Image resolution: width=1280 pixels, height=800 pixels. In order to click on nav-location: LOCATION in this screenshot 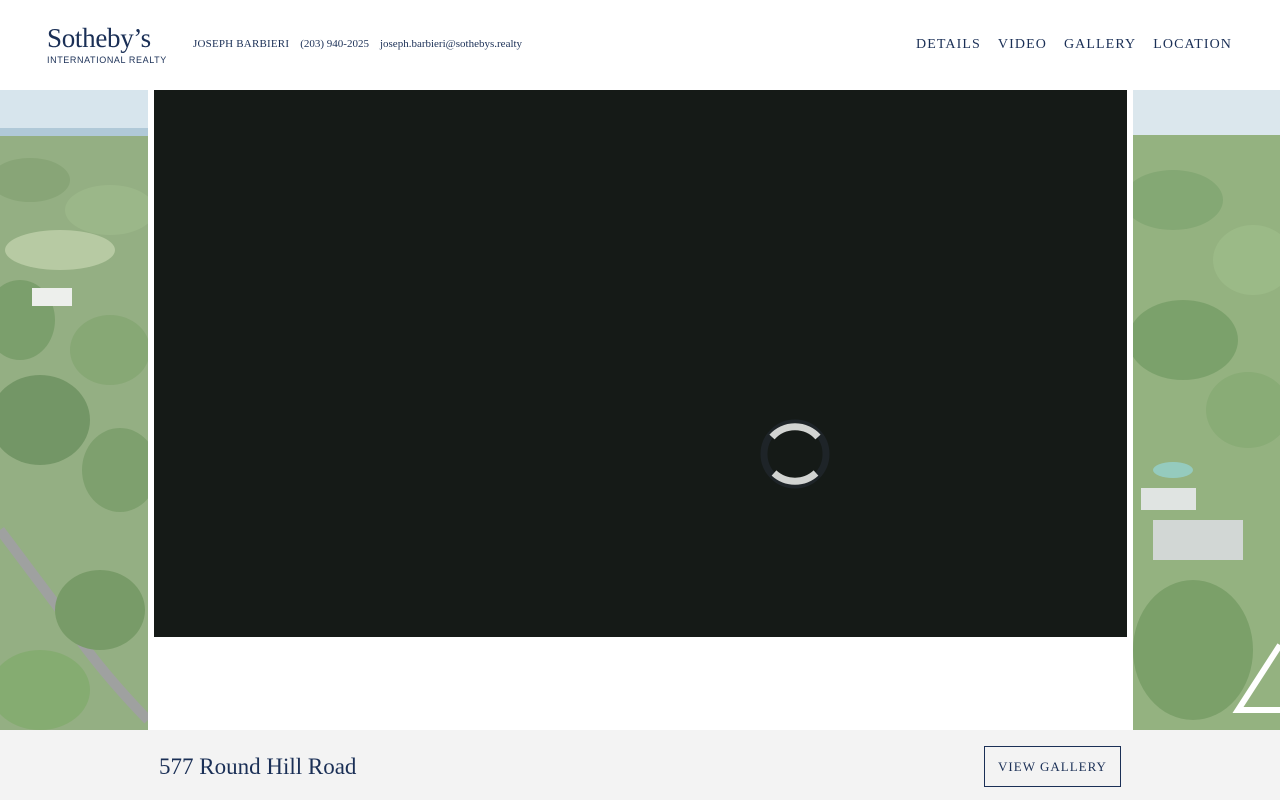, I will do `click(1192, 45)`.